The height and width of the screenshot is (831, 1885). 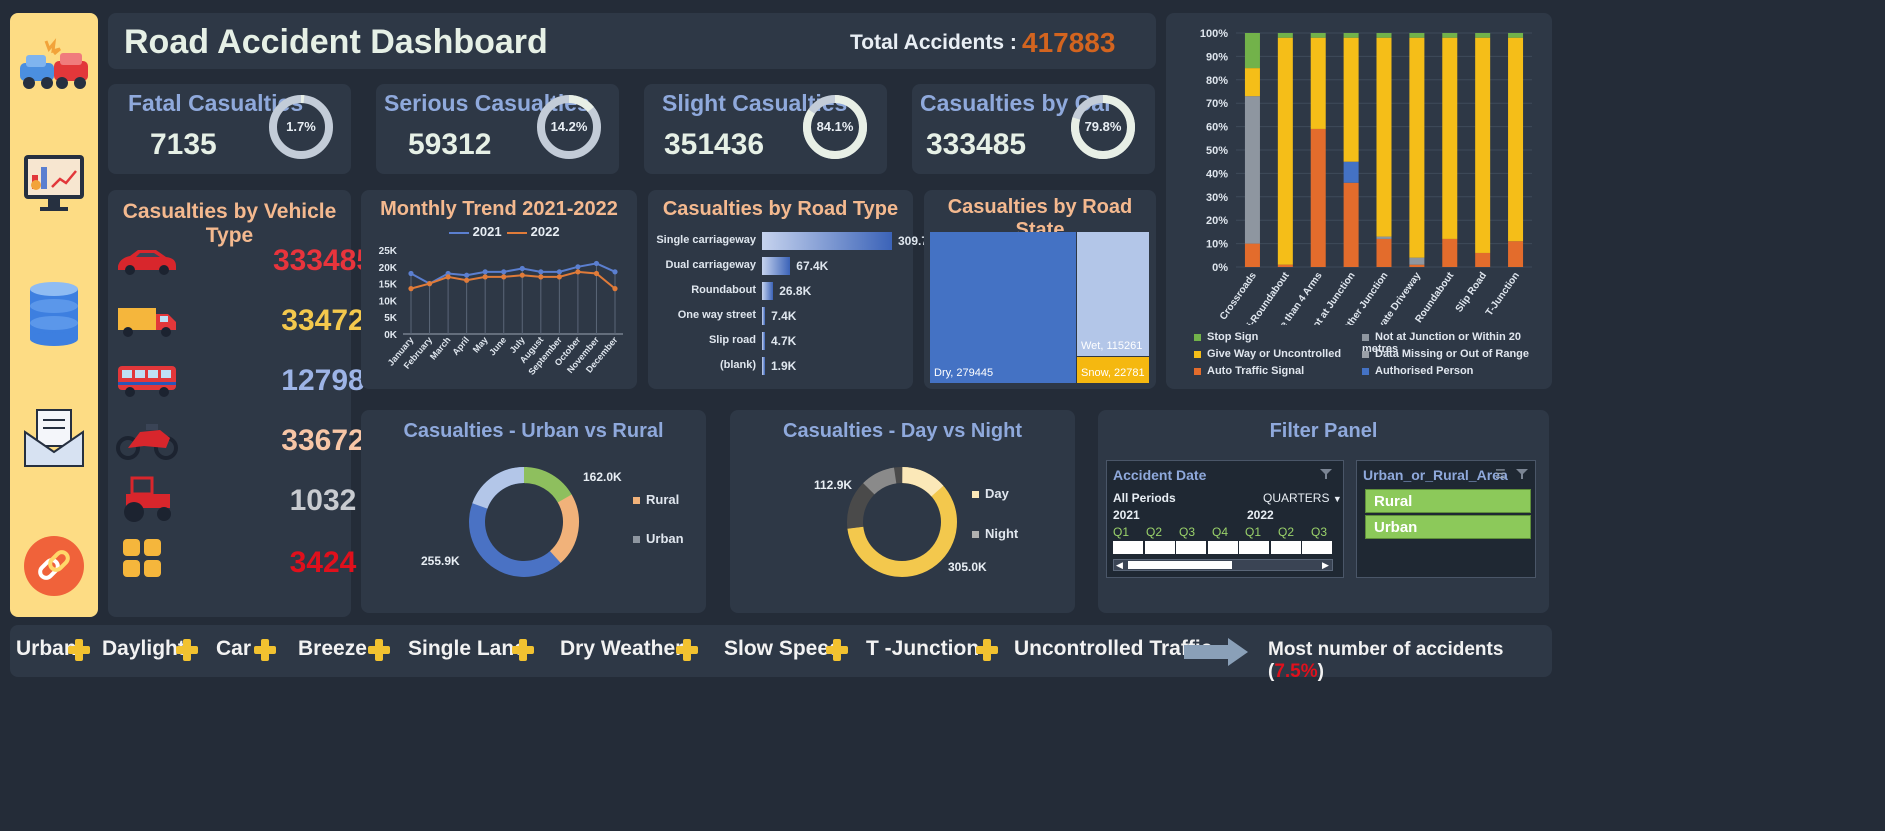 I want to click on area-slicer-title: Urban_or_Rural_Area, so click(x=1435, y=475).